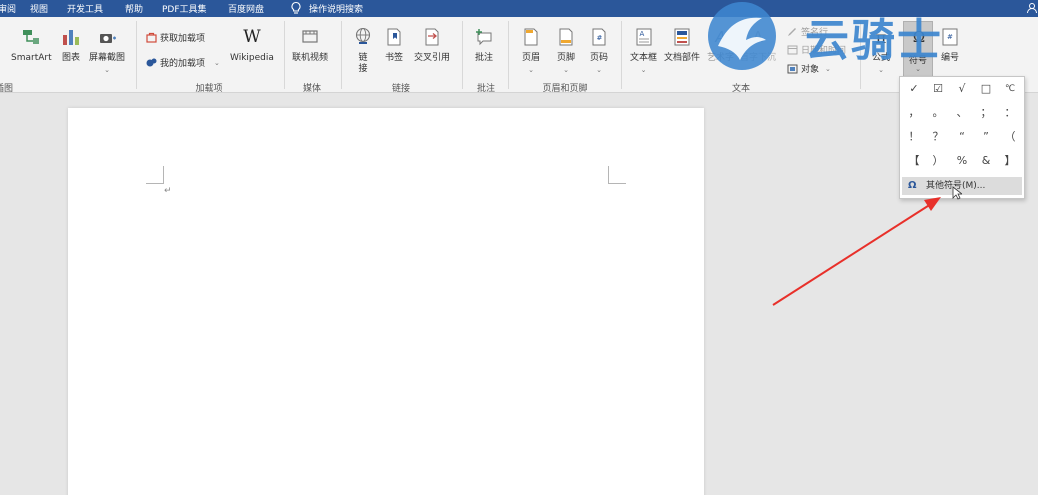 The height and width of the screenshot is (495, 1038). What do you see at coordinates (1032, 8) in the screenshot?
I see `person-icon` at bounding box center [1032, 8].